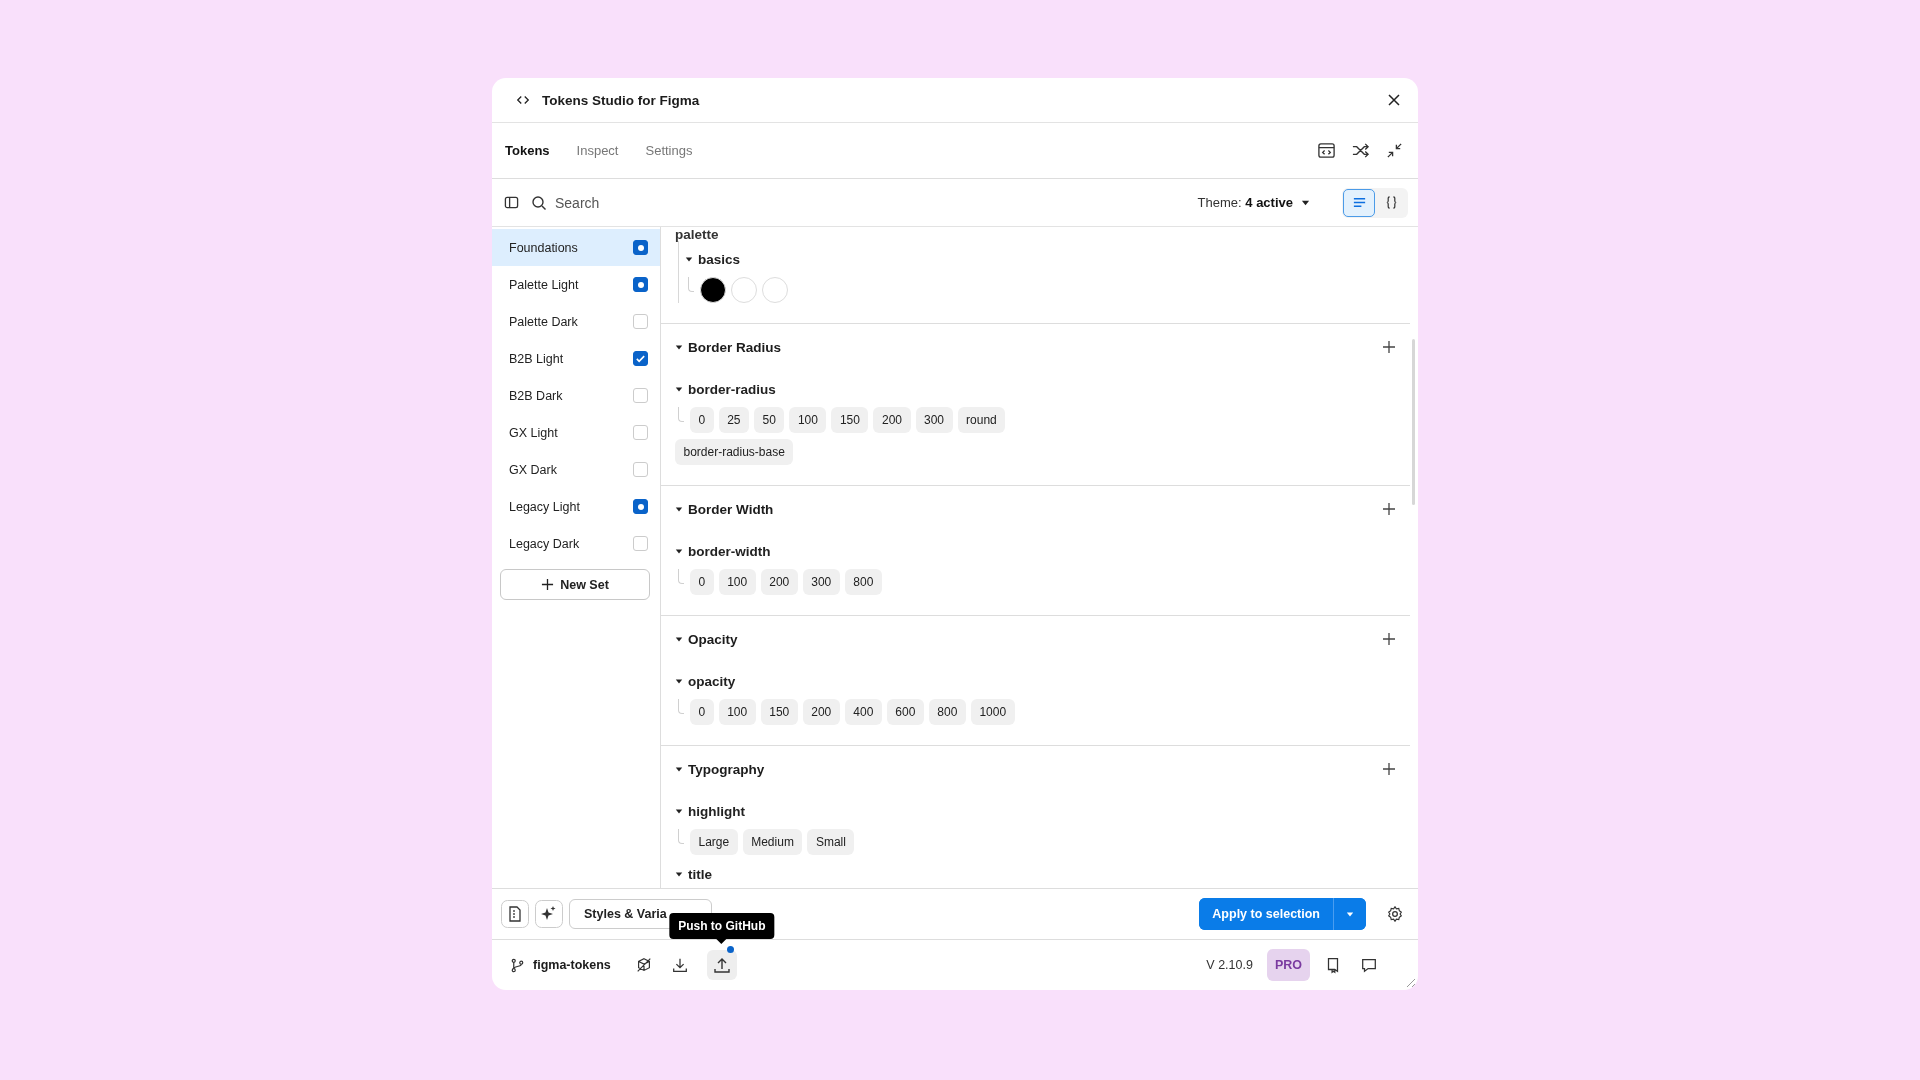 Image resolution: width=1920 pixels, height=1080 pixels. I want to click on new-set-button: New Set, so click(575, 584).